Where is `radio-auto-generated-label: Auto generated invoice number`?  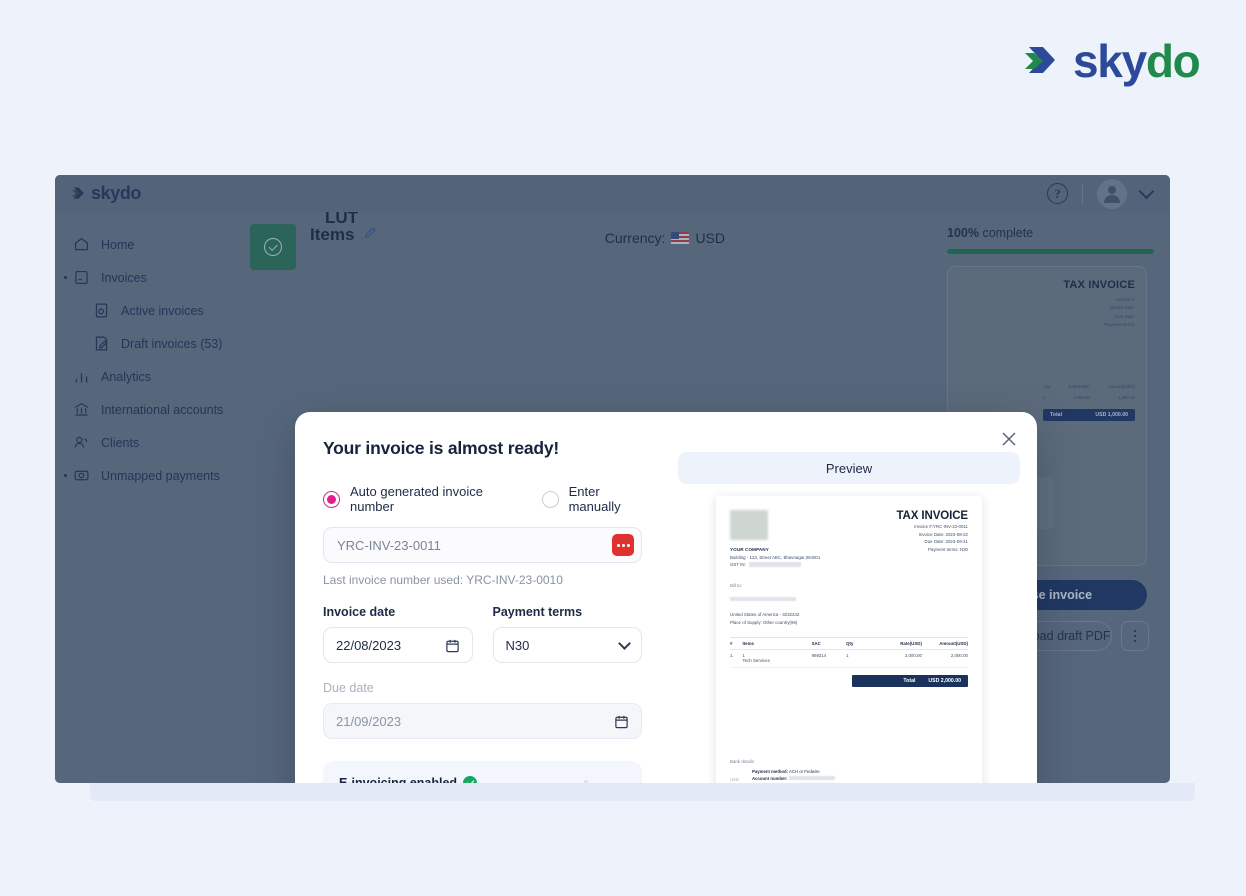 radio-auto-generated-label: Auto generated invoice number is located at coordinates (416, 499).